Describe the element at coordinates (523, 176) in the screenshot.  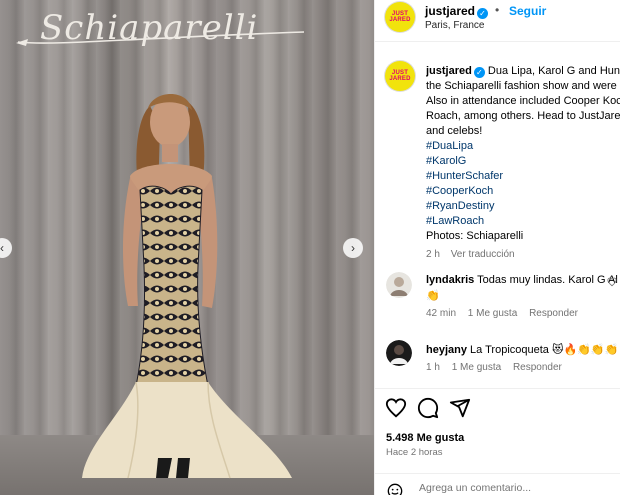
I see `hashtag-link: #HunterSchafer` at that location.